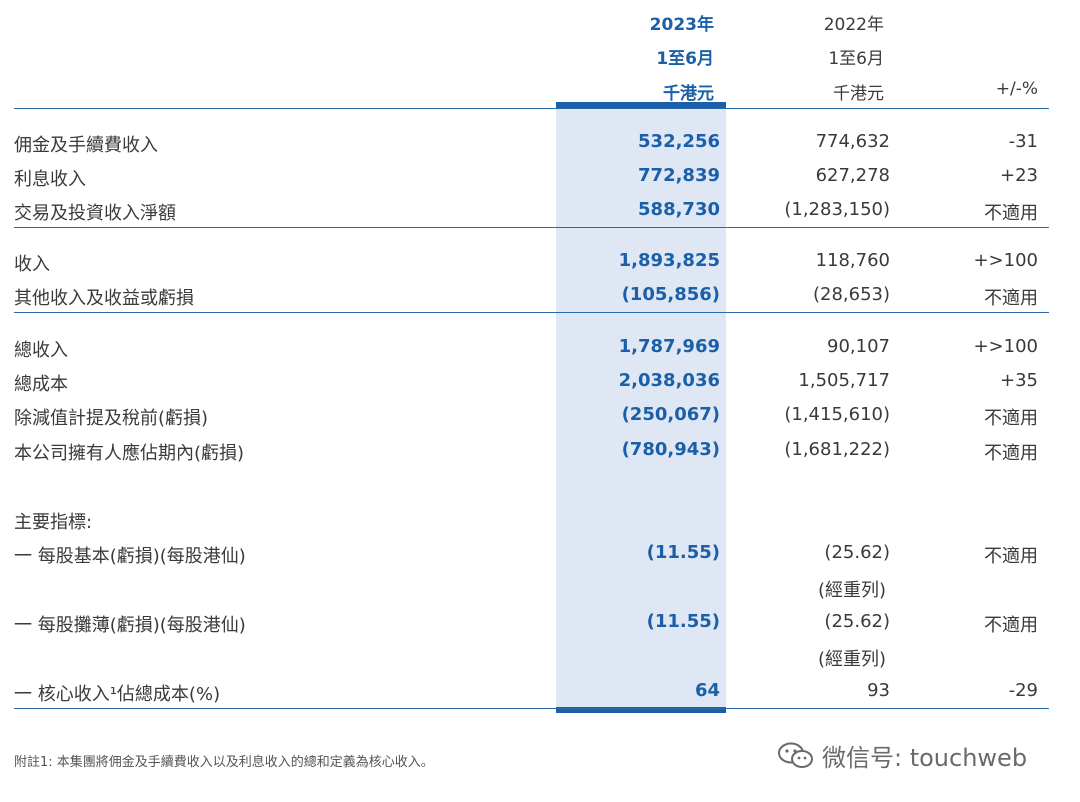 Image resolution: width=1080 pixels, height=802 pixels. Describe the element at coordinates (130, 625) in the screenshot. I see `indicator-label: 一 每股攤薄(虧損)(每股港仙)` at that location.